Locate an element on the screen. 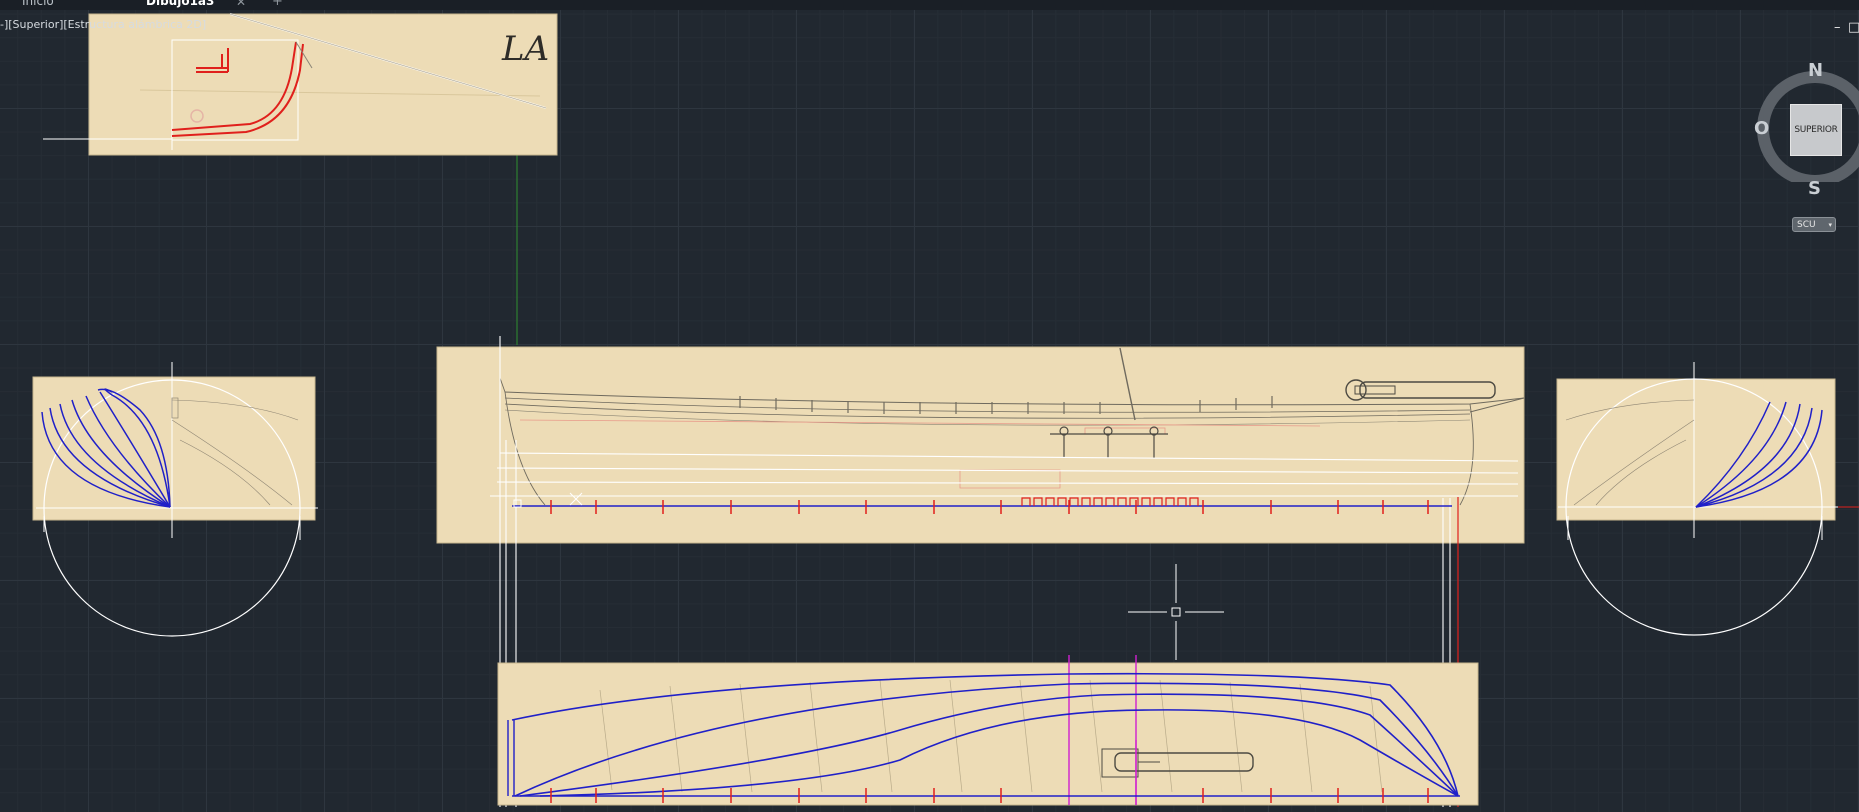 Image resolution: width=1859 pixels, height=812 pixels. compass-south: S is located at coordinates (1814, 188).